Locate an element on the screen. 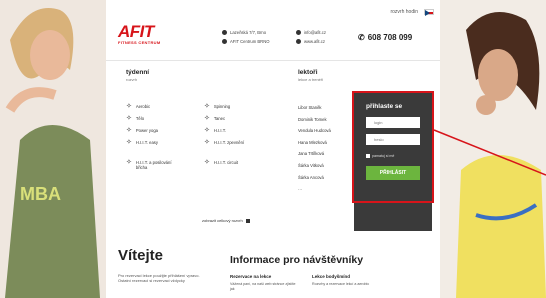  class-item: ✧ H.I.I.T. a posilování břicha is located at coordinates (155, 164).